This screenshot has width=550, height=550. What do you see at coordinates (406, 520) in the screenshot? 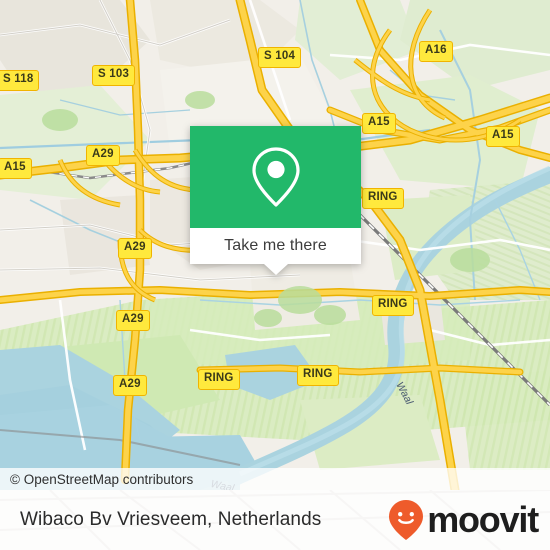
I see `moovit-smiley-pin-icon` at bounding box center [406, 520].